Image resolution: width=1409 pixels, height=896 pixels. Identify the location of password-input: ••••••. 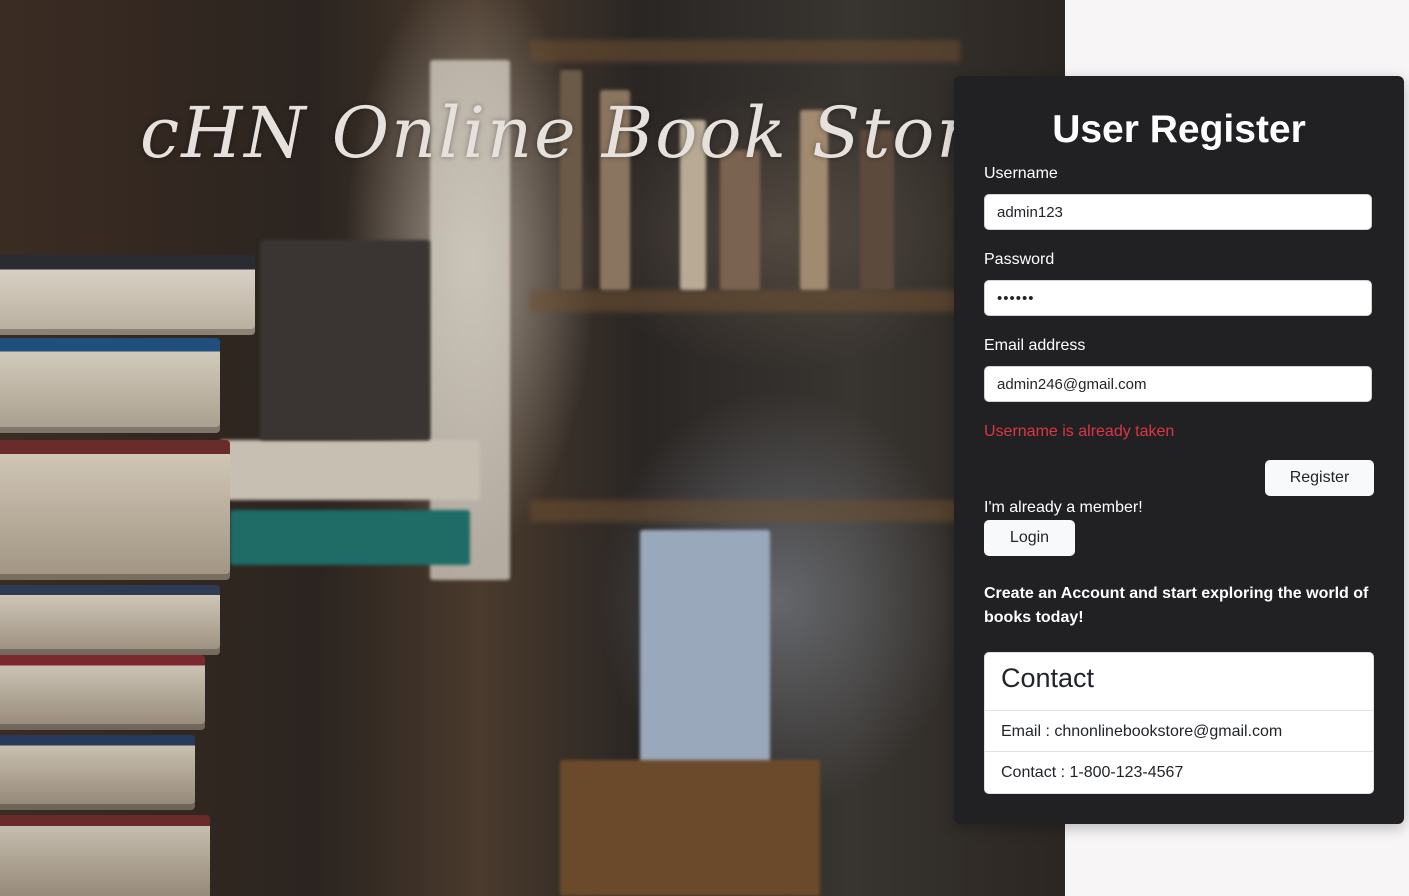
(1178, 298).